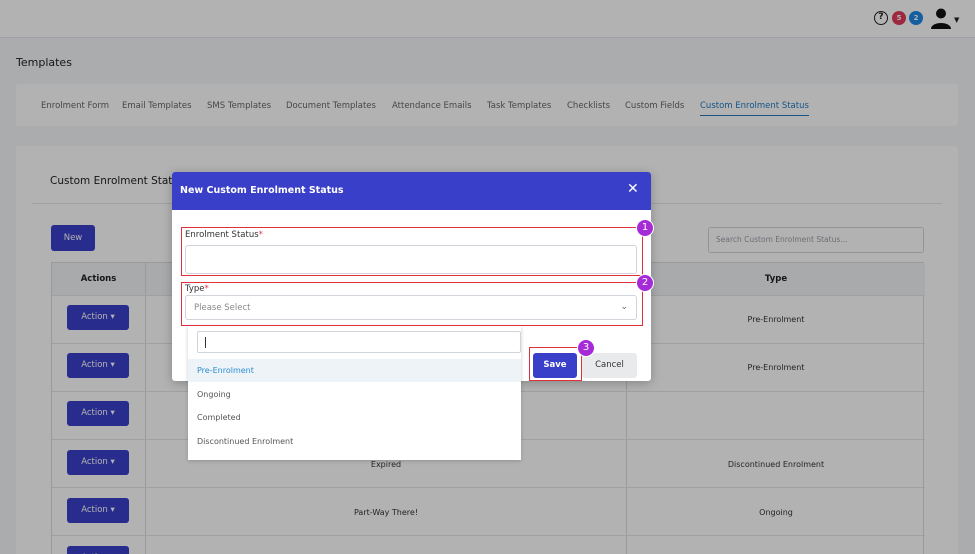  I want to click on dropdown-option: Completed, so click(354, 417).